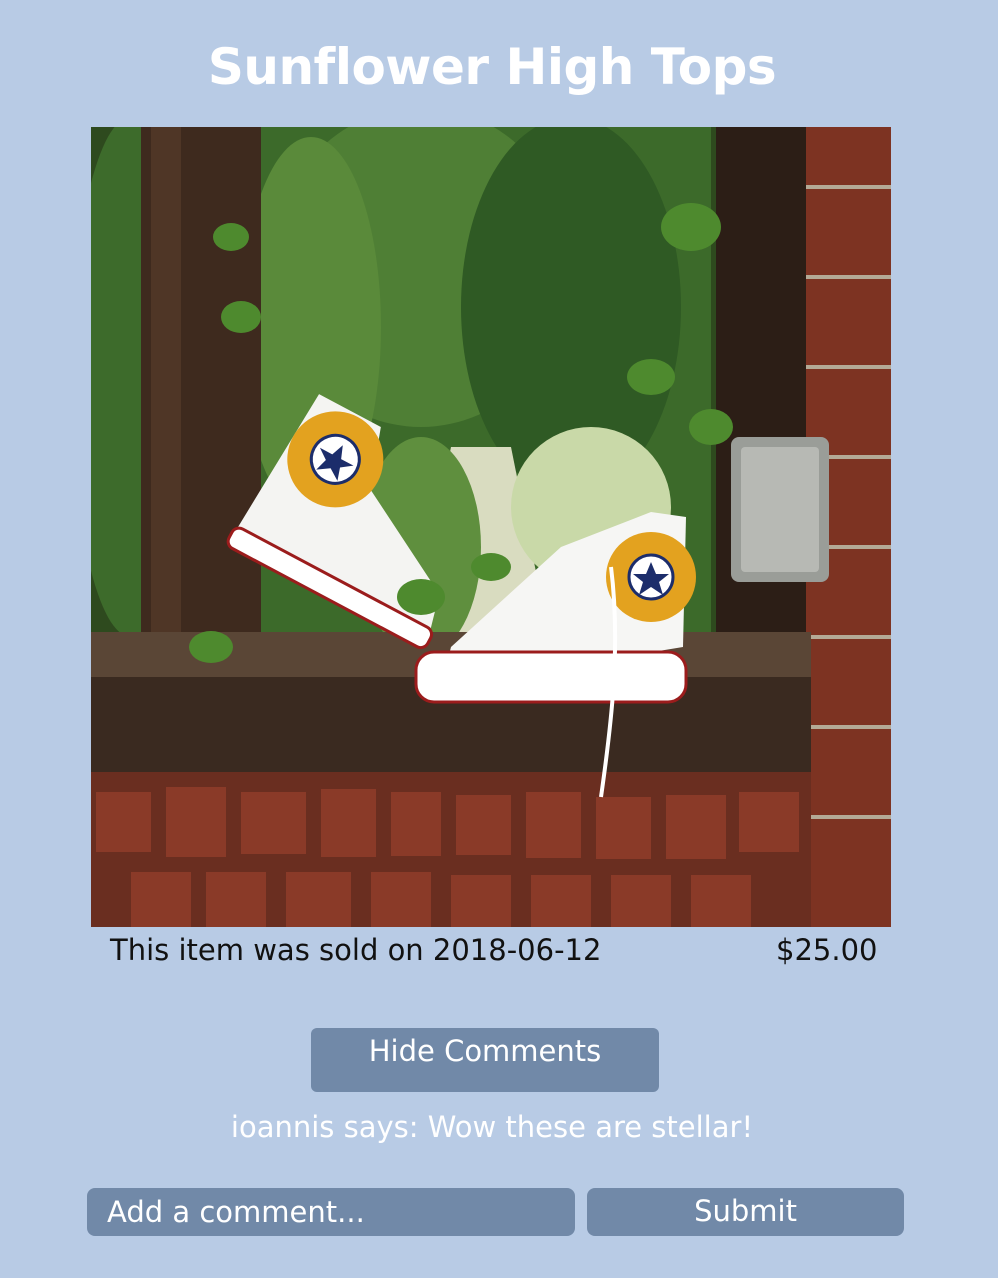 This screenshot has height=1278, width=998. Describe the element at coordinates (331, 1212) in the screenshot. I see `comment-input` at that location.